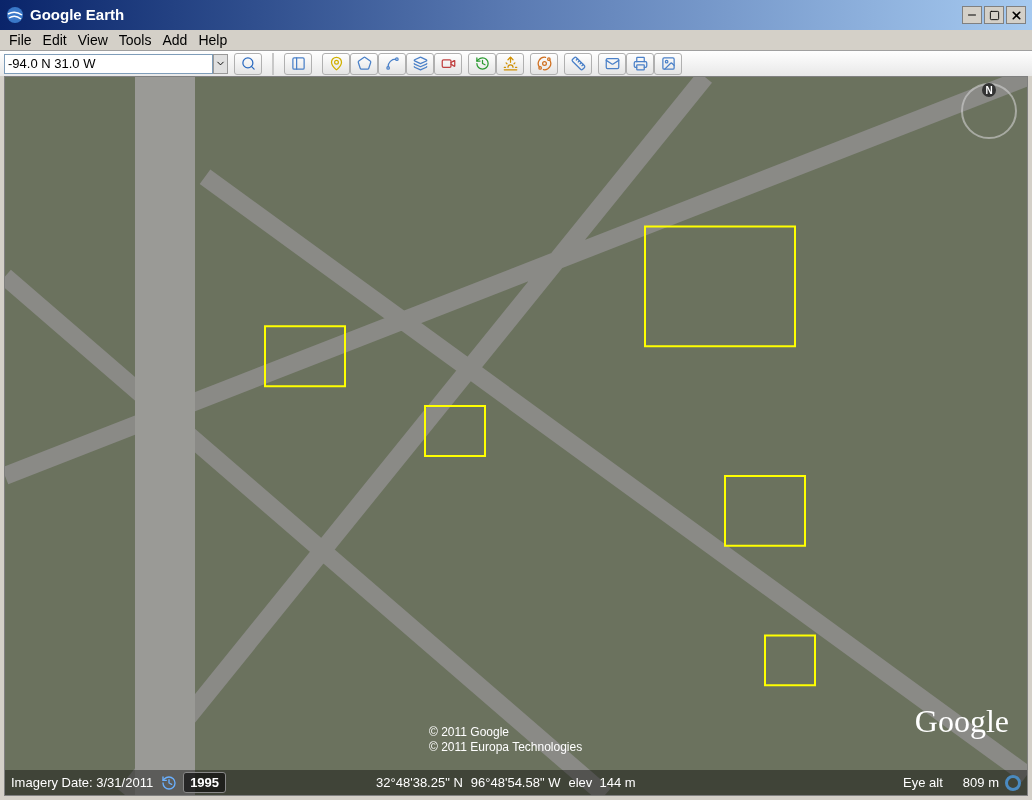  I want to click on print-button, so click(640, 63).